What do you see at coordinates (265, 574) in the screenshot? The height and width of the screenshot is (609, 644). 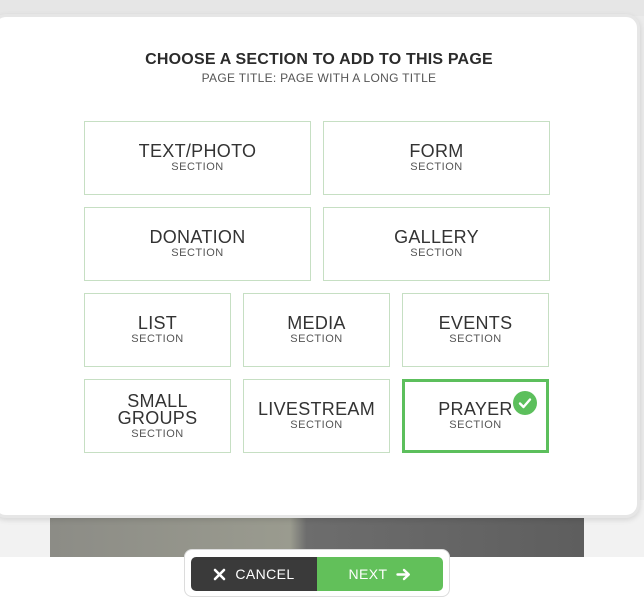 I see `cancel-button-label: CANCEL` at bounding box center [265, 574].